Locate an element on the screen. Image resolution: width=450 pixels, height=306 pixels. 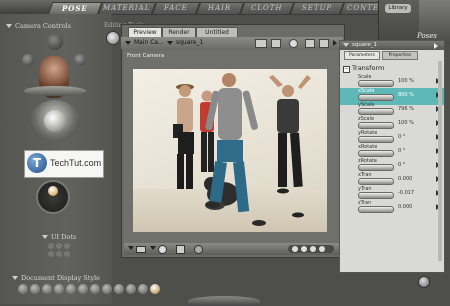
parameters-scrollbar is located at coordinates (440, 161).